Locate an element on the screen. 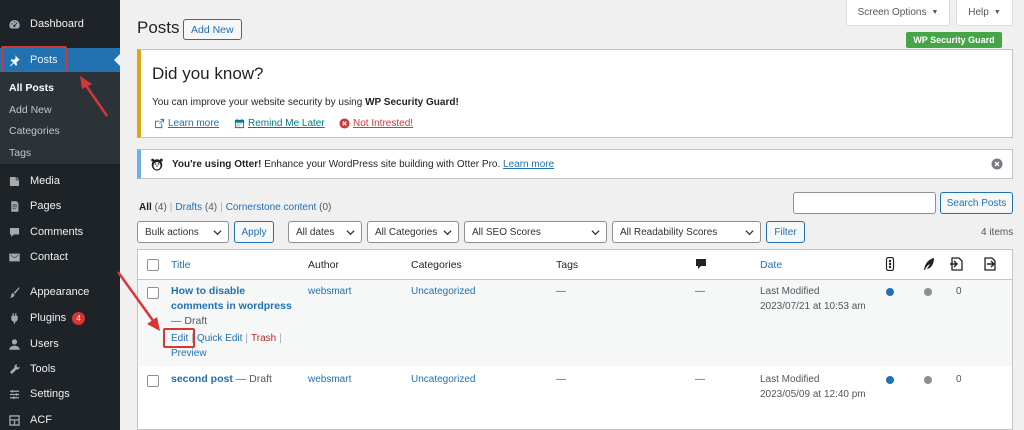 This screenshot has height=430, width=1024. submenu-add-new: Add New is located at coordinates (30, 110).